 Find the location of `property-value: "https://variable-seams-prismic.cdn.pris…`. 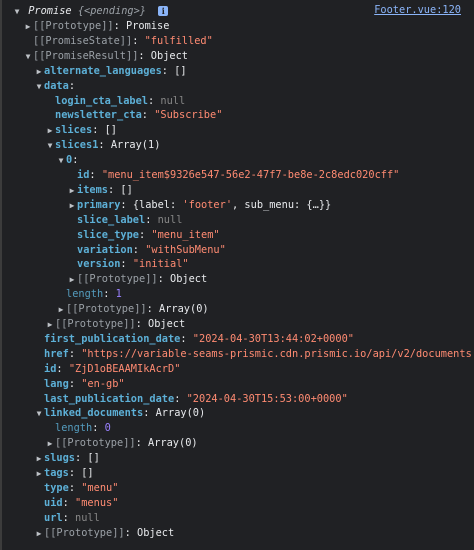

property-value: "https://variable-seams-prismic.cdn.pris… is located at coordinates (276, 353).